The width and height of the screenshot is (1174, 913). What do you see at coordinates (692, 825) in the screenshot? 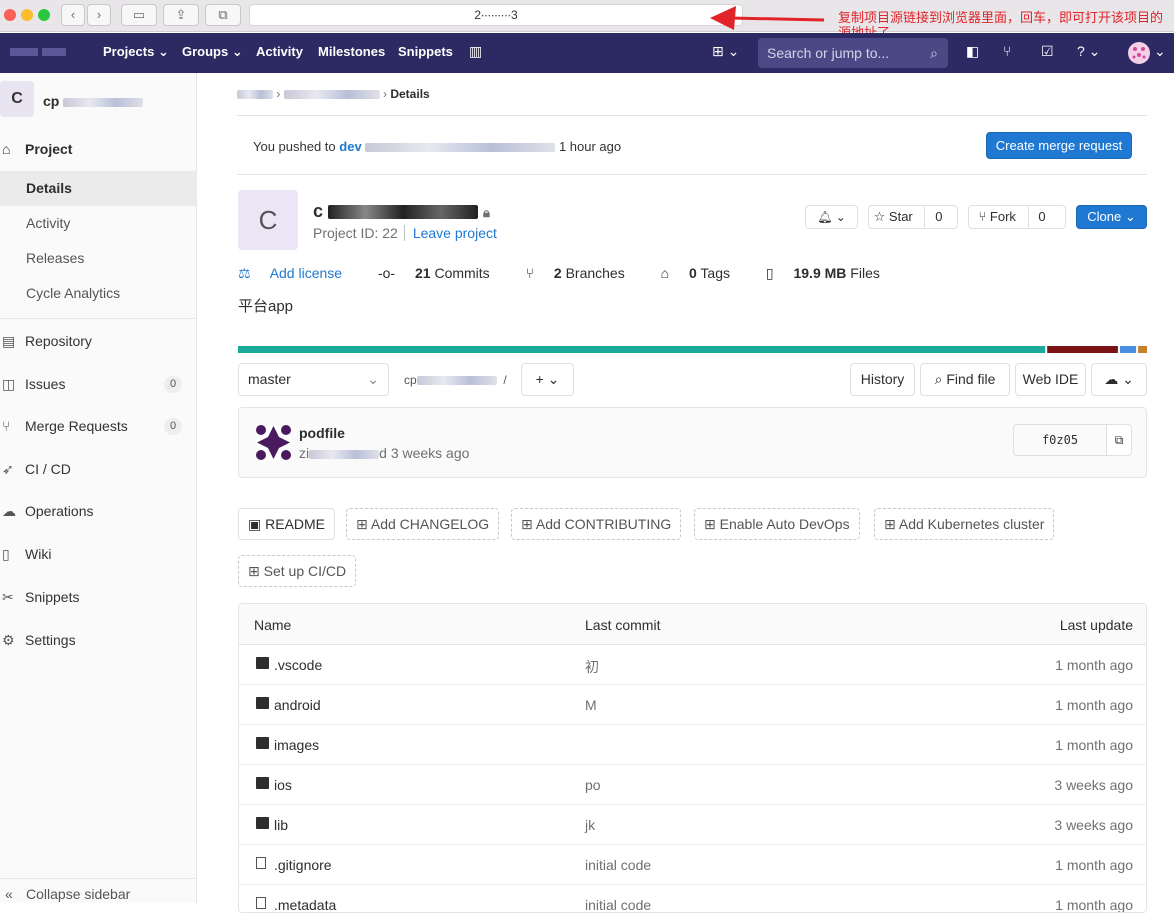
I see `table-row: lib jk 3 weeks ago` at bounding box center [692, 825].